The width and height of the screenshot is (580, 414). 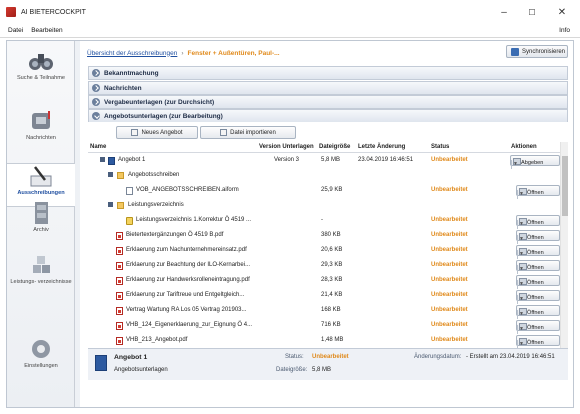 I want to click on mailbox-icon, so click(x=41, y=120).